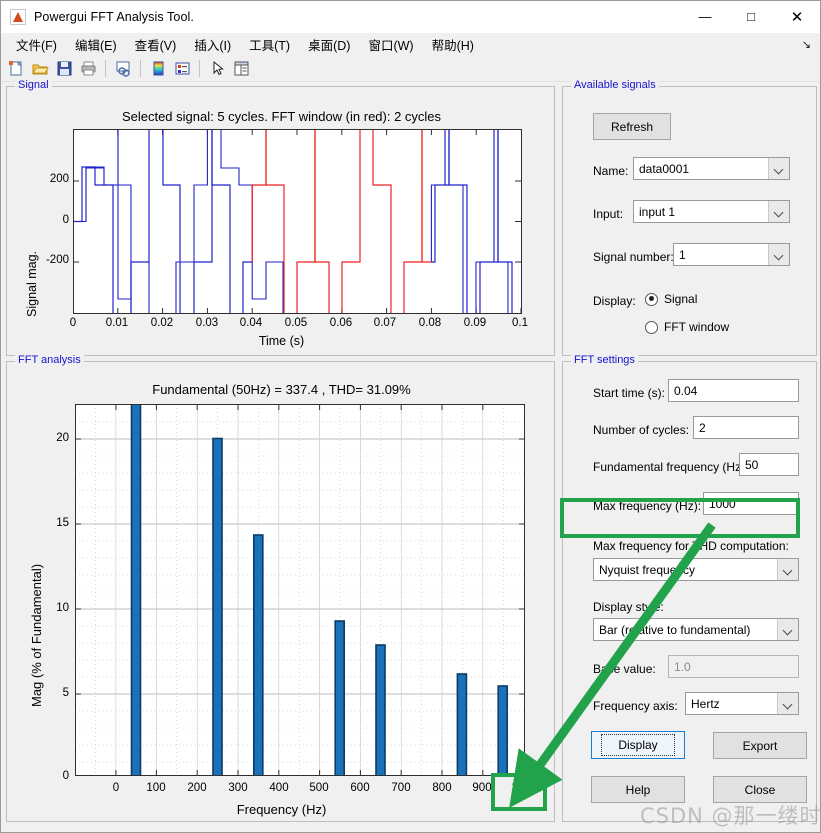 Image resolution: width=821 pixels, height=833 pixels. What do you see at coordinates (62, 438) in the screenshot?
I see `fft-ytick-20: 20` at bounding box center [62, 438].